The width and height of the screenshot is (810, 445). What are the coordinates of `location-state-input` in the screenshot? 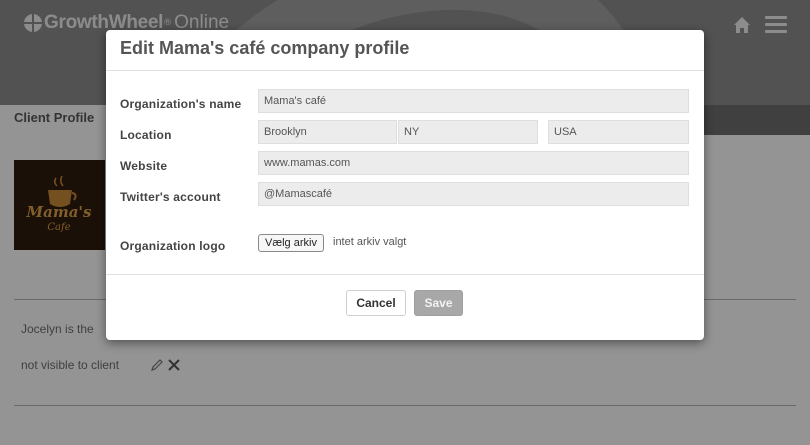 It's located at (468, 132).